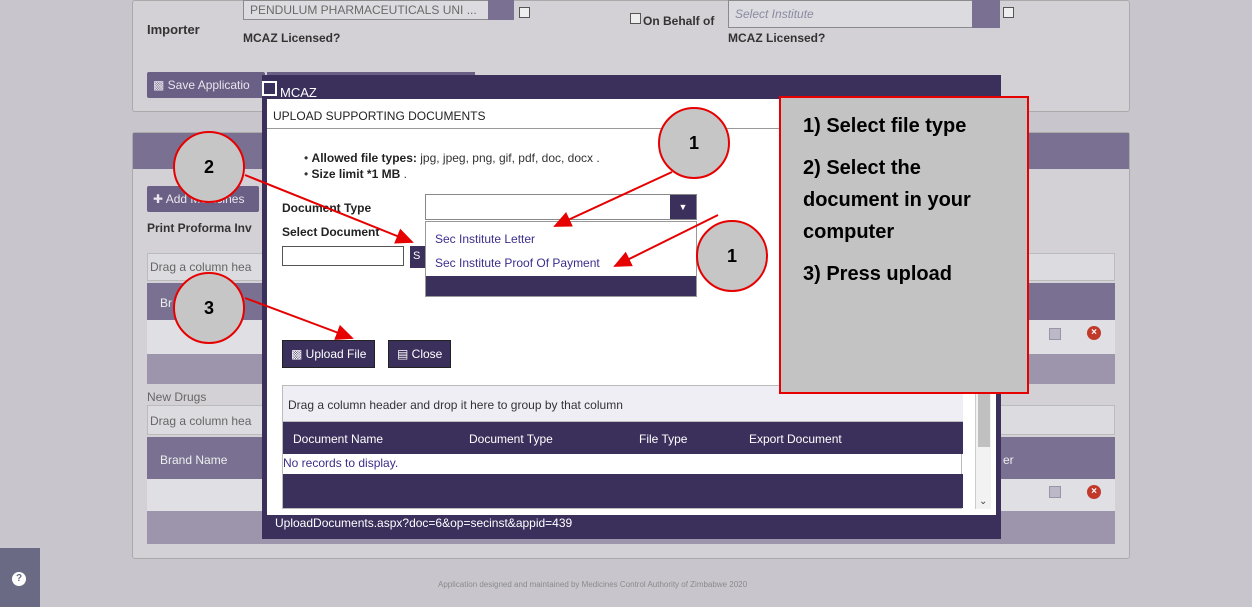 This screenshot has width=1252, height=607. Describe the element at coordinates (327, 208) in the screenshot. I see `document-type-label: Document Type` at that location.